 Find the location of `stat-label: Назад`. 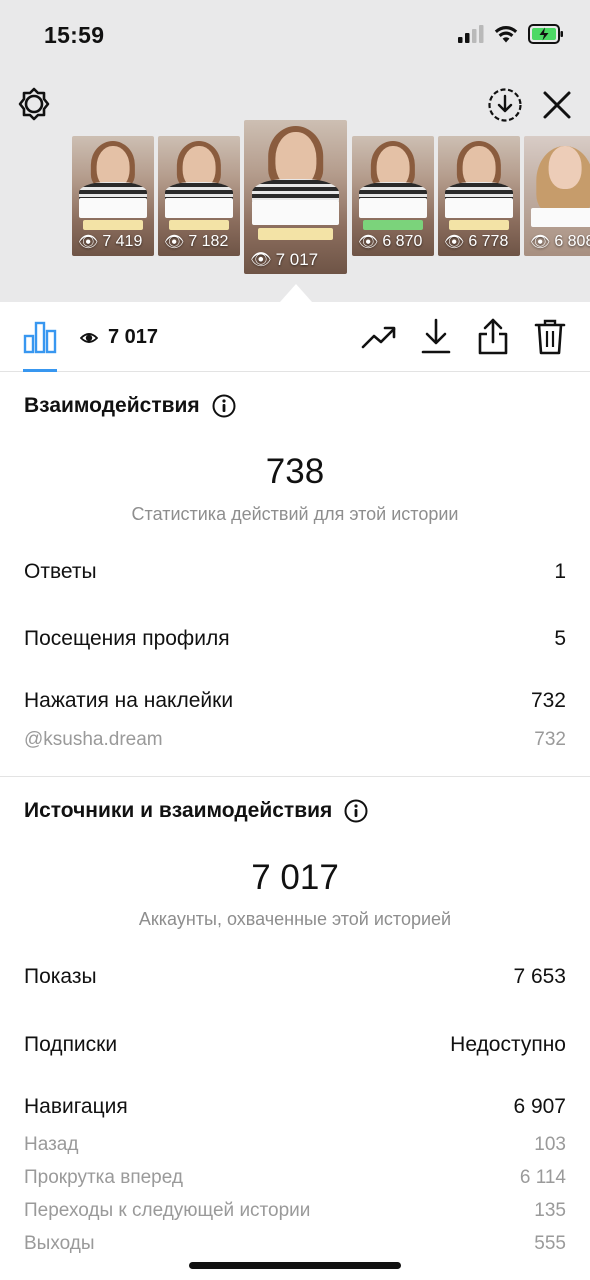

stat-label: Назад is located at coordinates (51, 1144).